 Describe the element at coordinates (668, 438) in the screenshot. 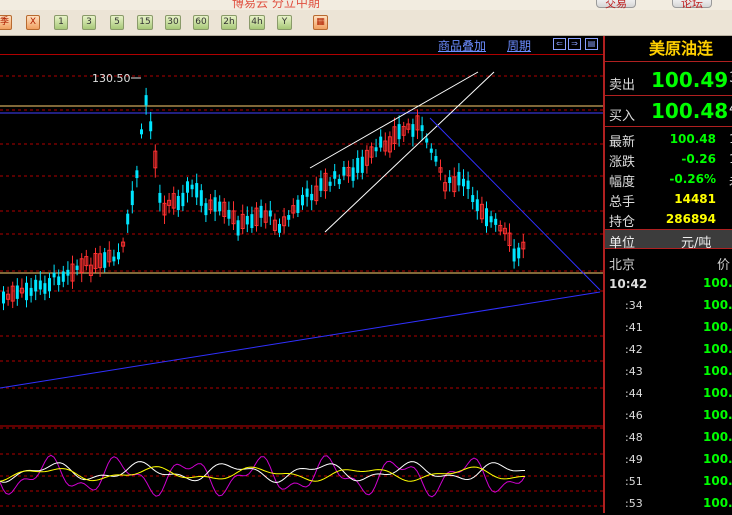

I see `tick-row: :48 100.4` at that location.